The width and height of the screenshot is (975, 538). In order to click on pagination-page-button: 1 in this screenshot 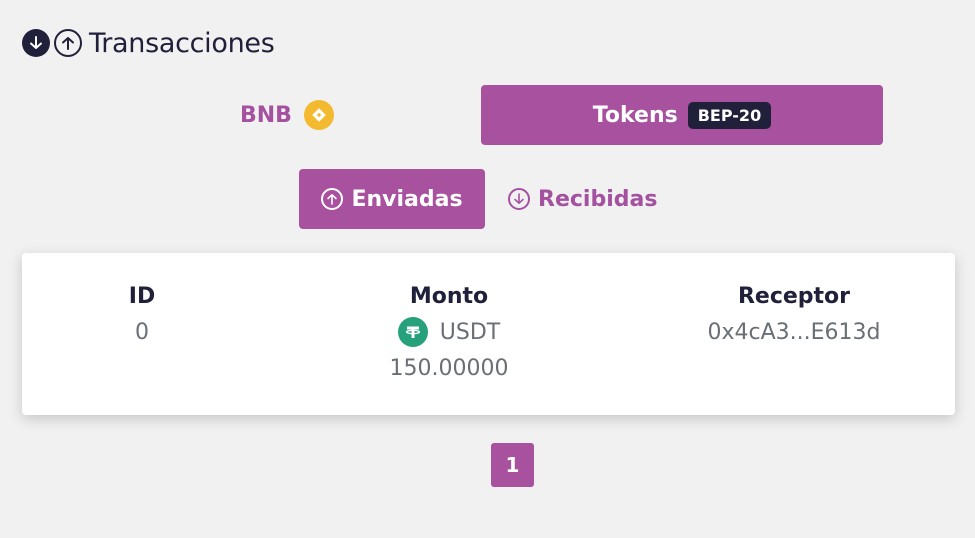, I will do `click(512, 465)`.